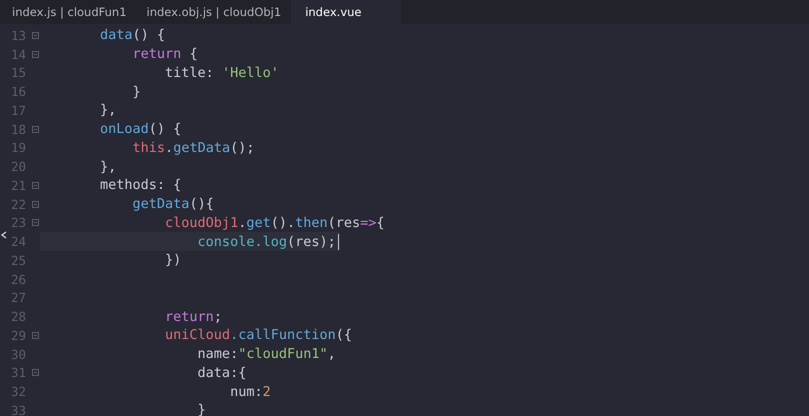  Describe the element at coordinates (258, 335) in the screenshot. I see `code-line: uniCloud.callFunction({` at that location.